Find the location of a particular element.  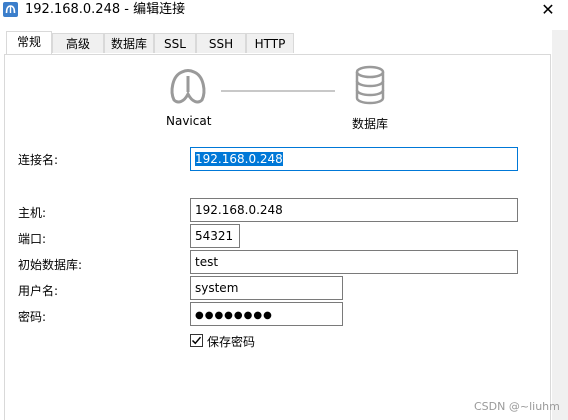

window-title: 192.168.0.248 - 编辑连接 is located at coordinates (105, 9).